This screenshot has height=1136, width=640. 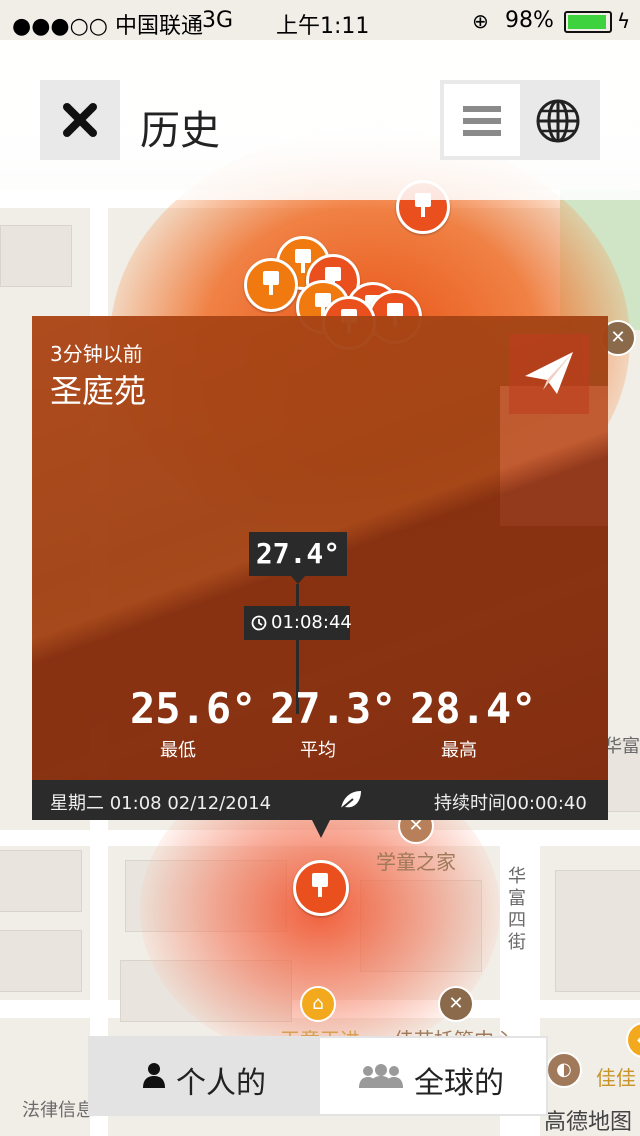 I want to click on map-view-button, so click(x=558, y=120).